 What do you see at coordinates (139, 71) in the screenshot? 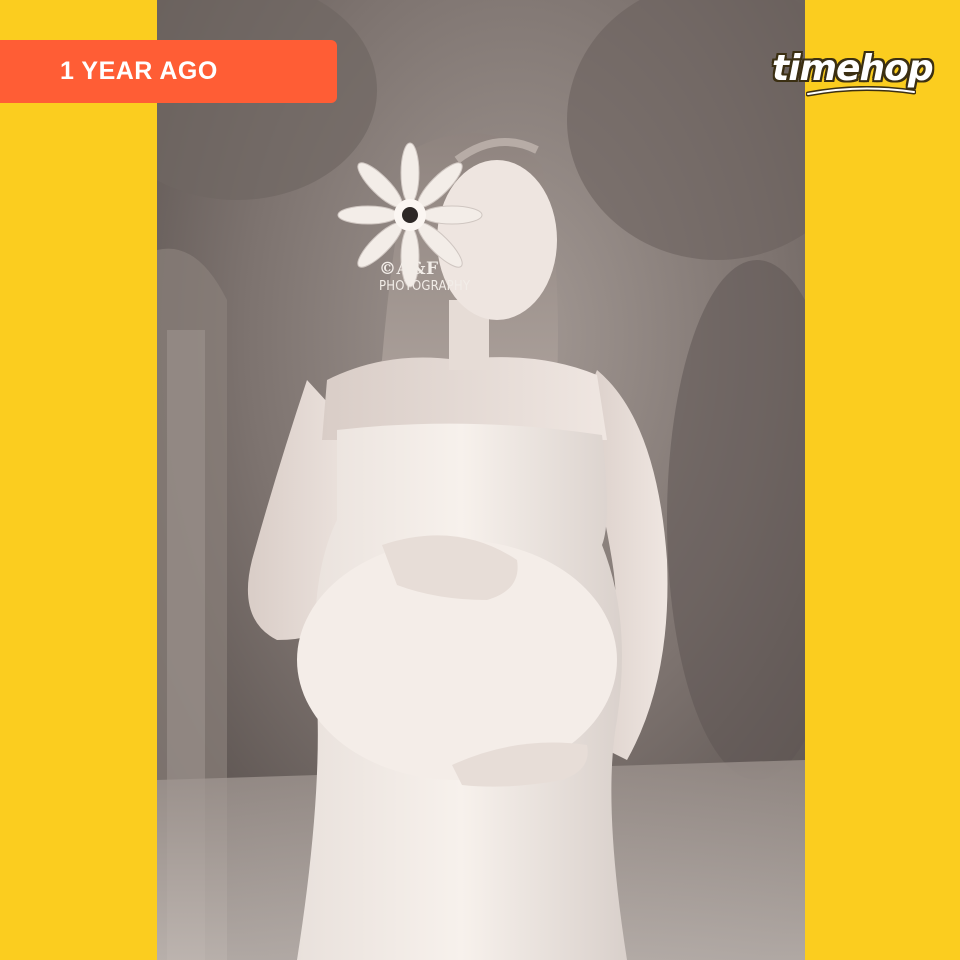
I see `time-ago-label: 1 YEAR AGO` at bounding box center [139, 71].